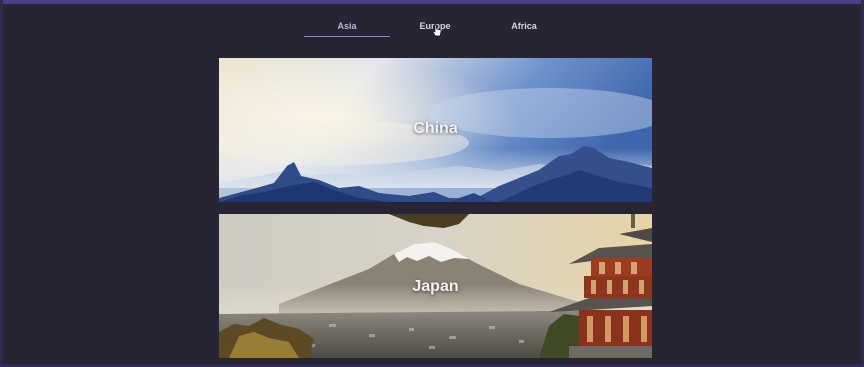  I want to click on tab-asia: Asia, so click(347, 26).